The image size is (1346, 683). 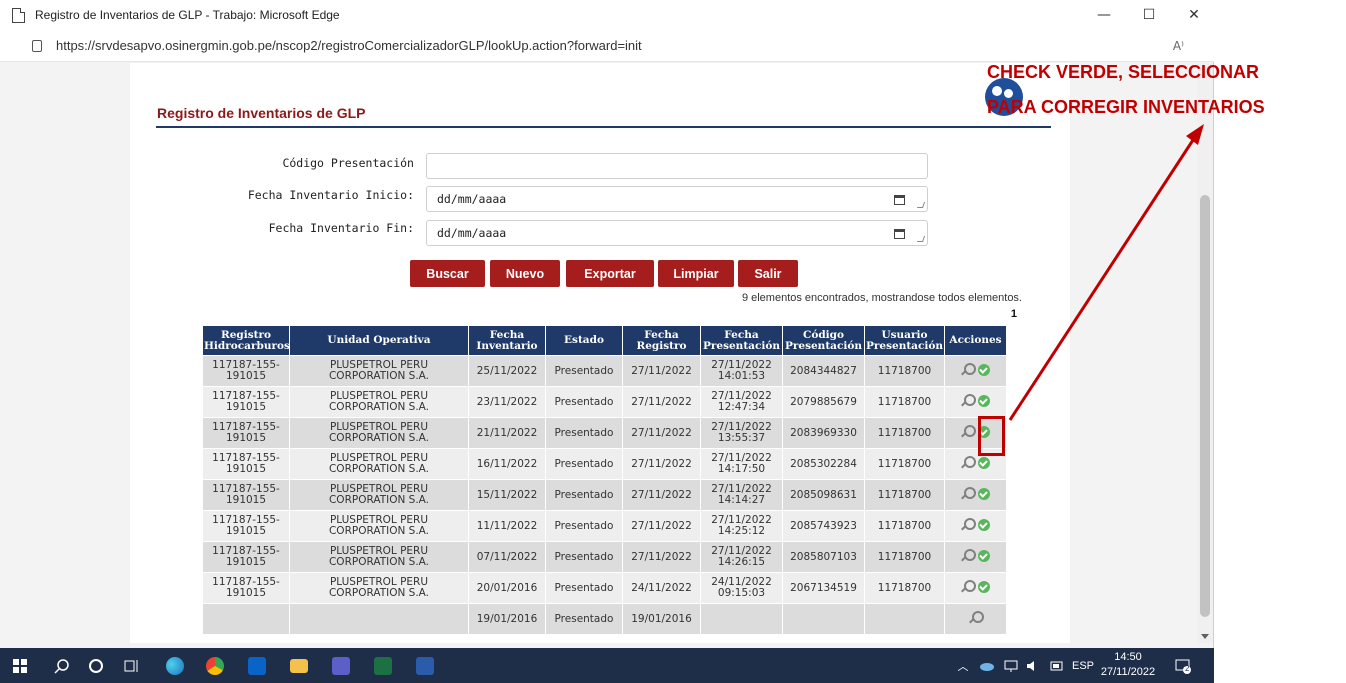 What do you see at coordinates (1149, 15) in the screenshot?
I see `maximize-button: ☐` at bounding box center [1149, 15].